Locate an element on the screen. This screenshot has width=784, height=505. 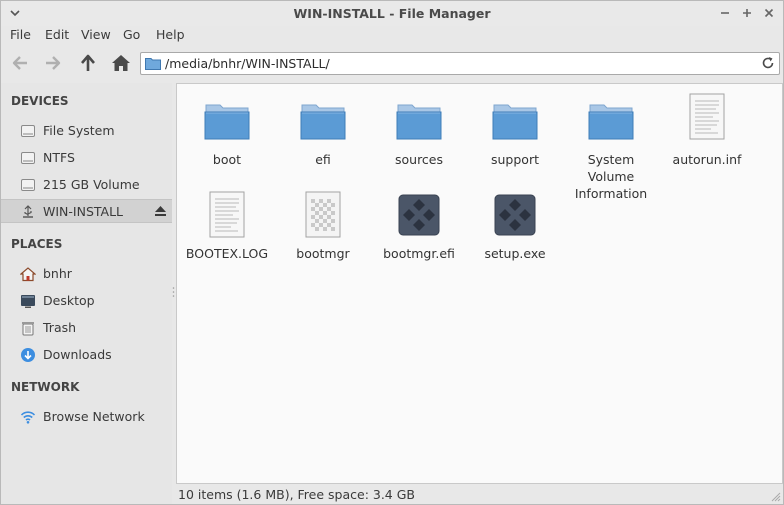
file-label: System Volume Information is located at coordinates (611, 176).